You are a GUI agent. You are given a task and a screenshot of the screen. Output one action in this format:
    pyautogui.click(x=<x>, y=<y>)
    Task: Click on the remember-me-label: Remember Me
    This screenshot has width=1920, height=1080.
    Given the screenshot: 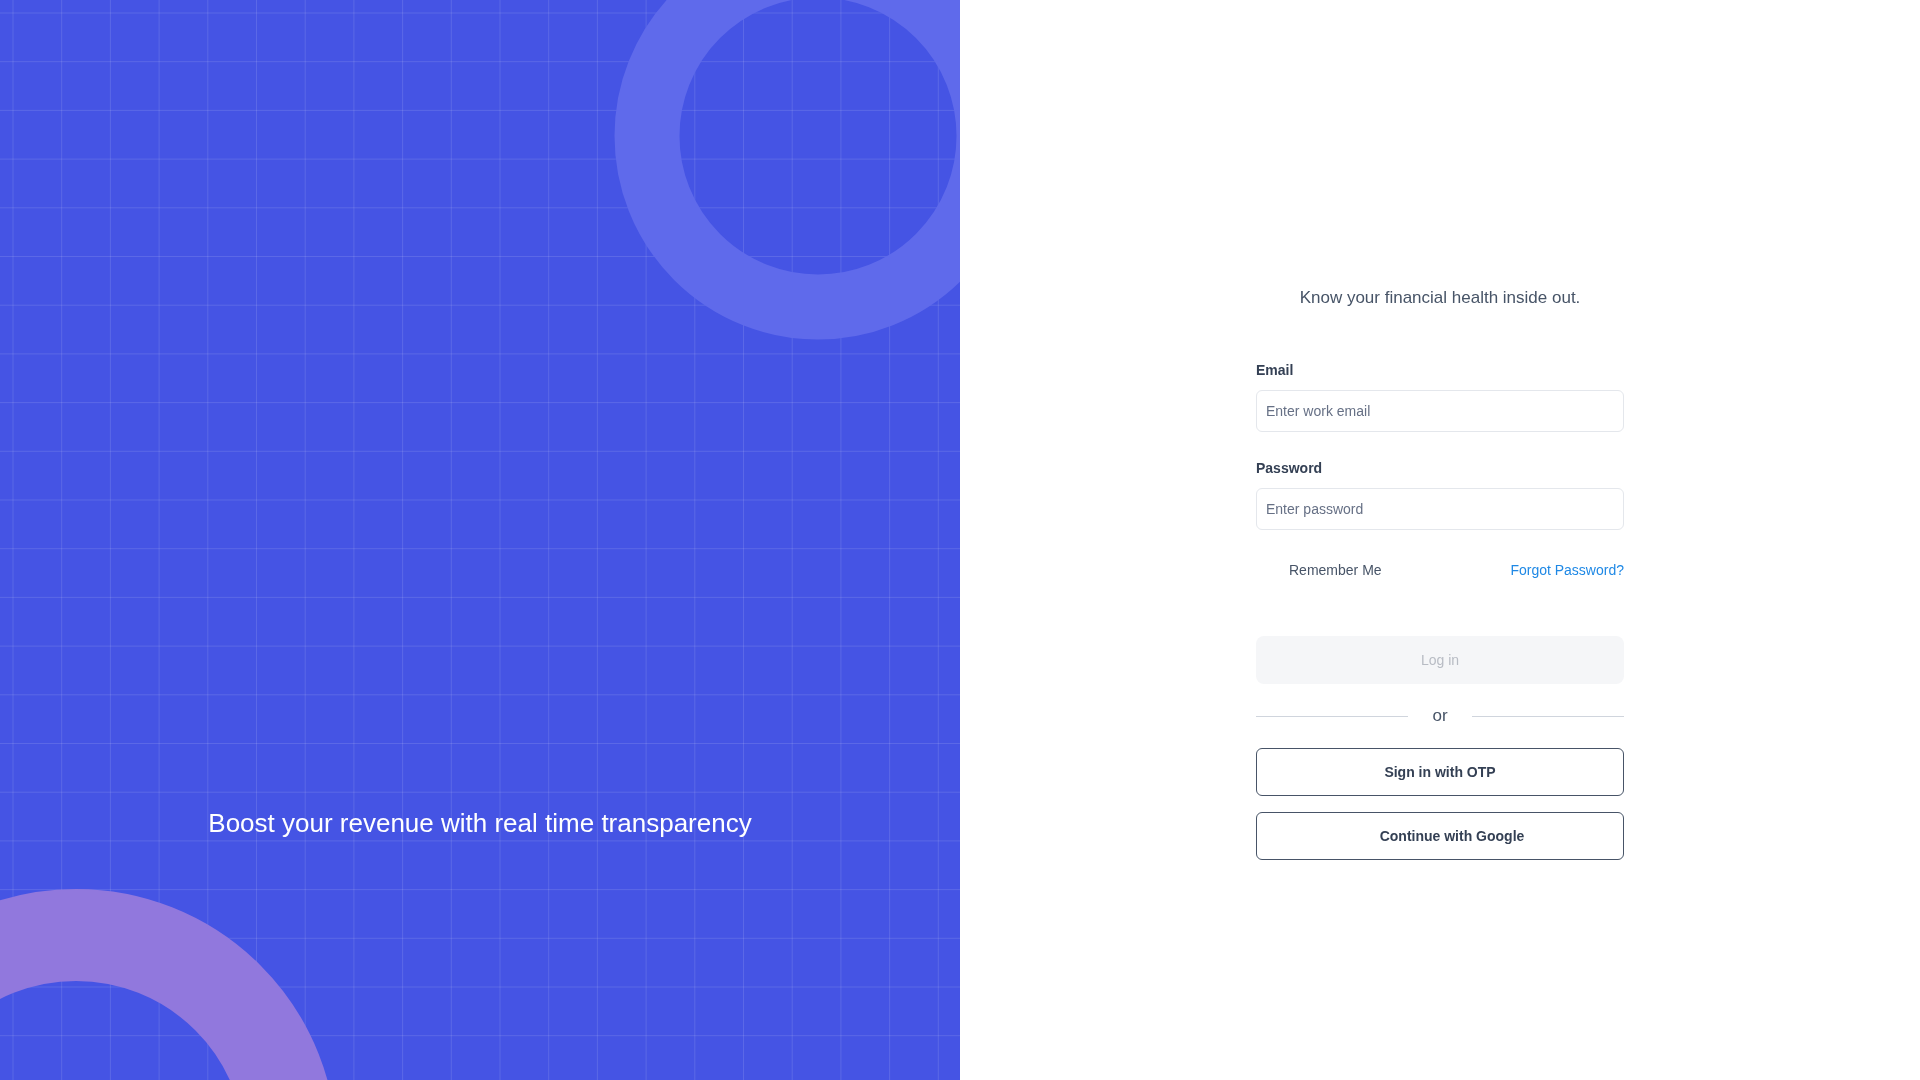 What is the action you would take?
    pyautogui.click(x=1319, y=570)
    